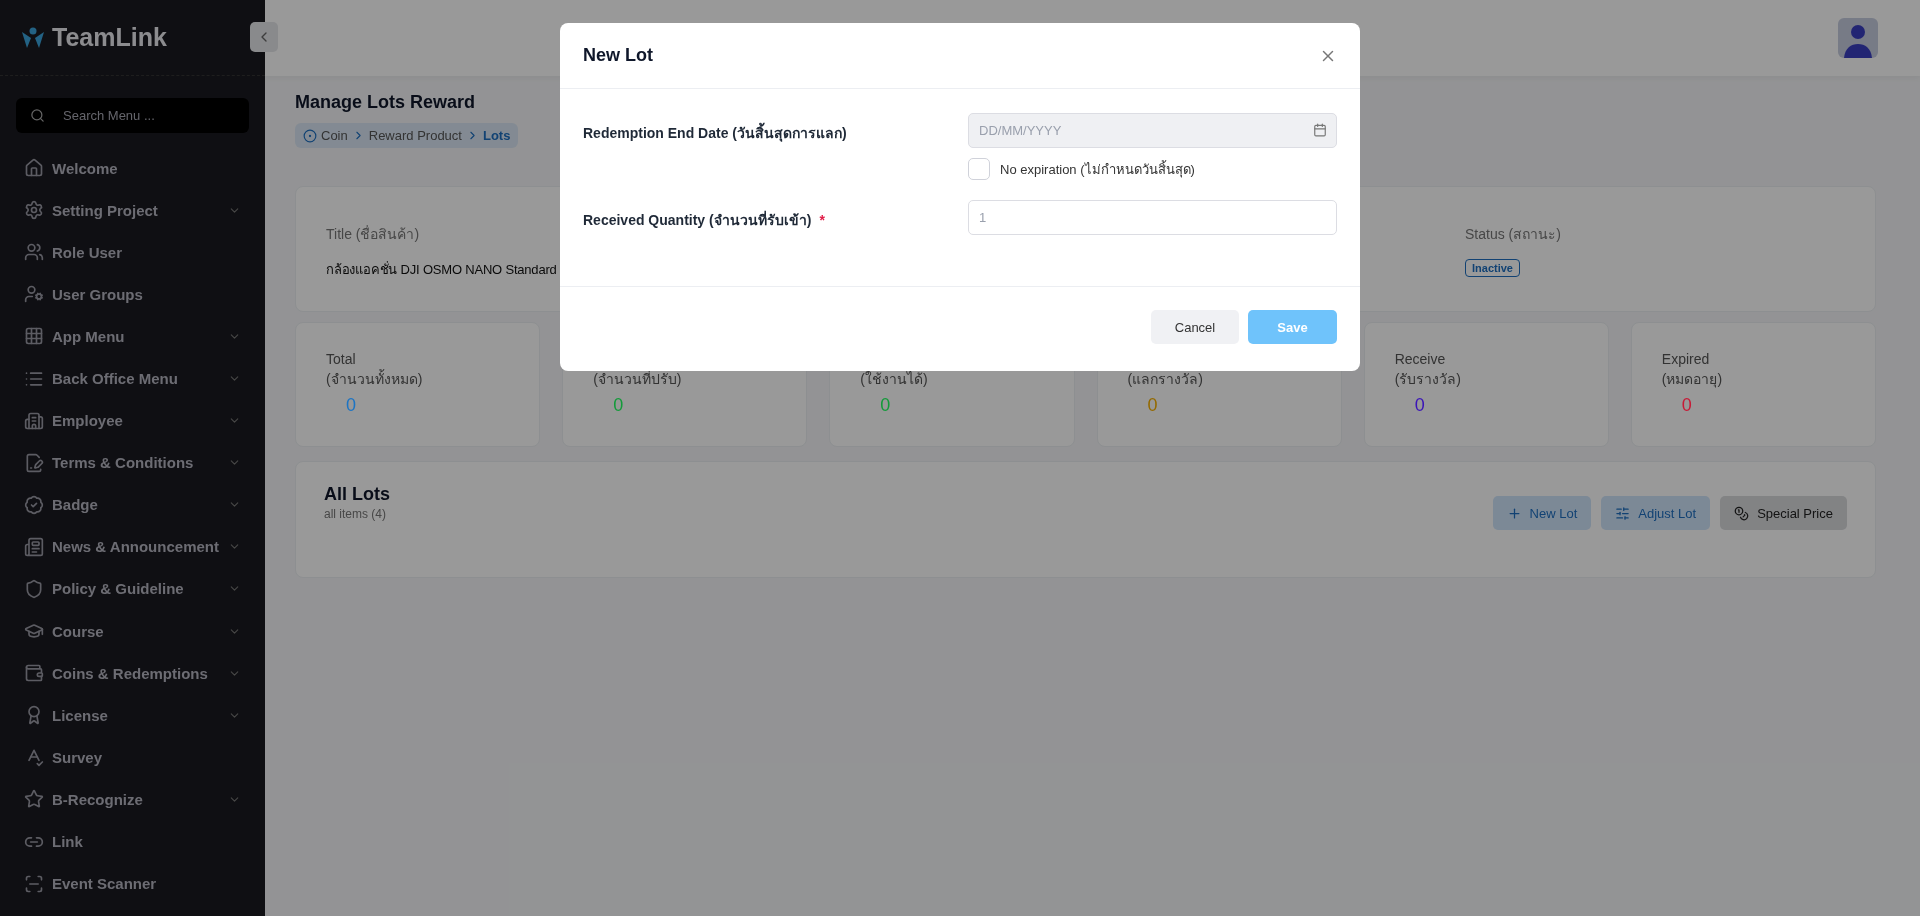  I want to click on sidebar-item: App Menu, so click(132, 336).